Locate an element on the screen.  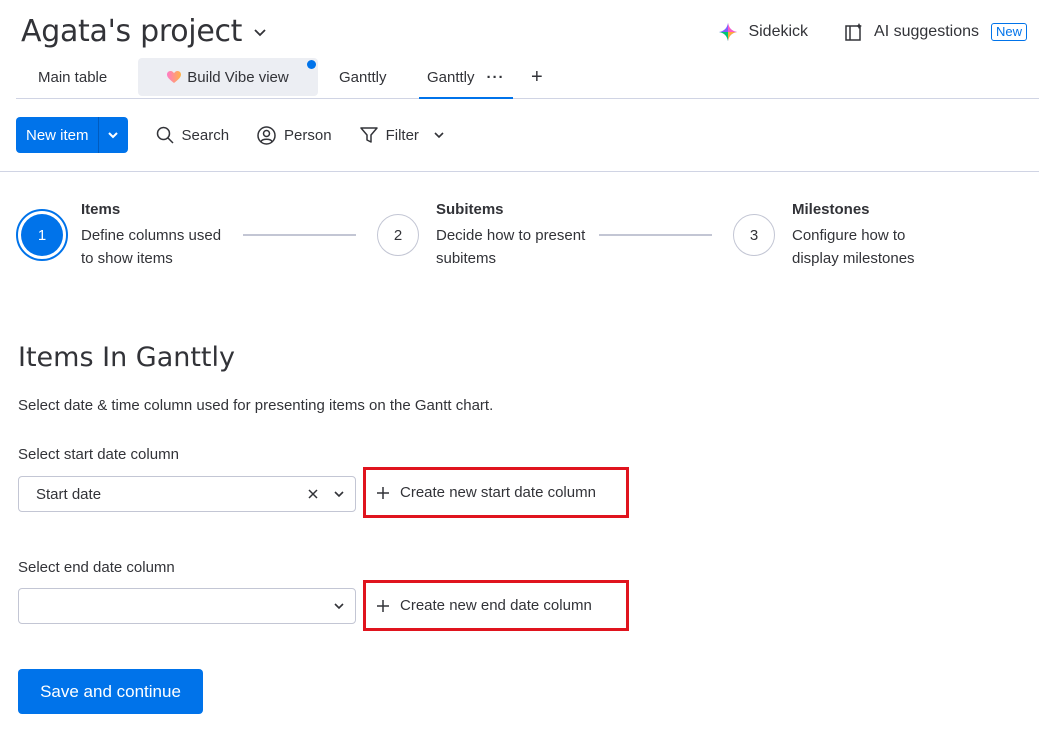
toolbar: New item Search Person Filter is located at coordinates (230, 135).